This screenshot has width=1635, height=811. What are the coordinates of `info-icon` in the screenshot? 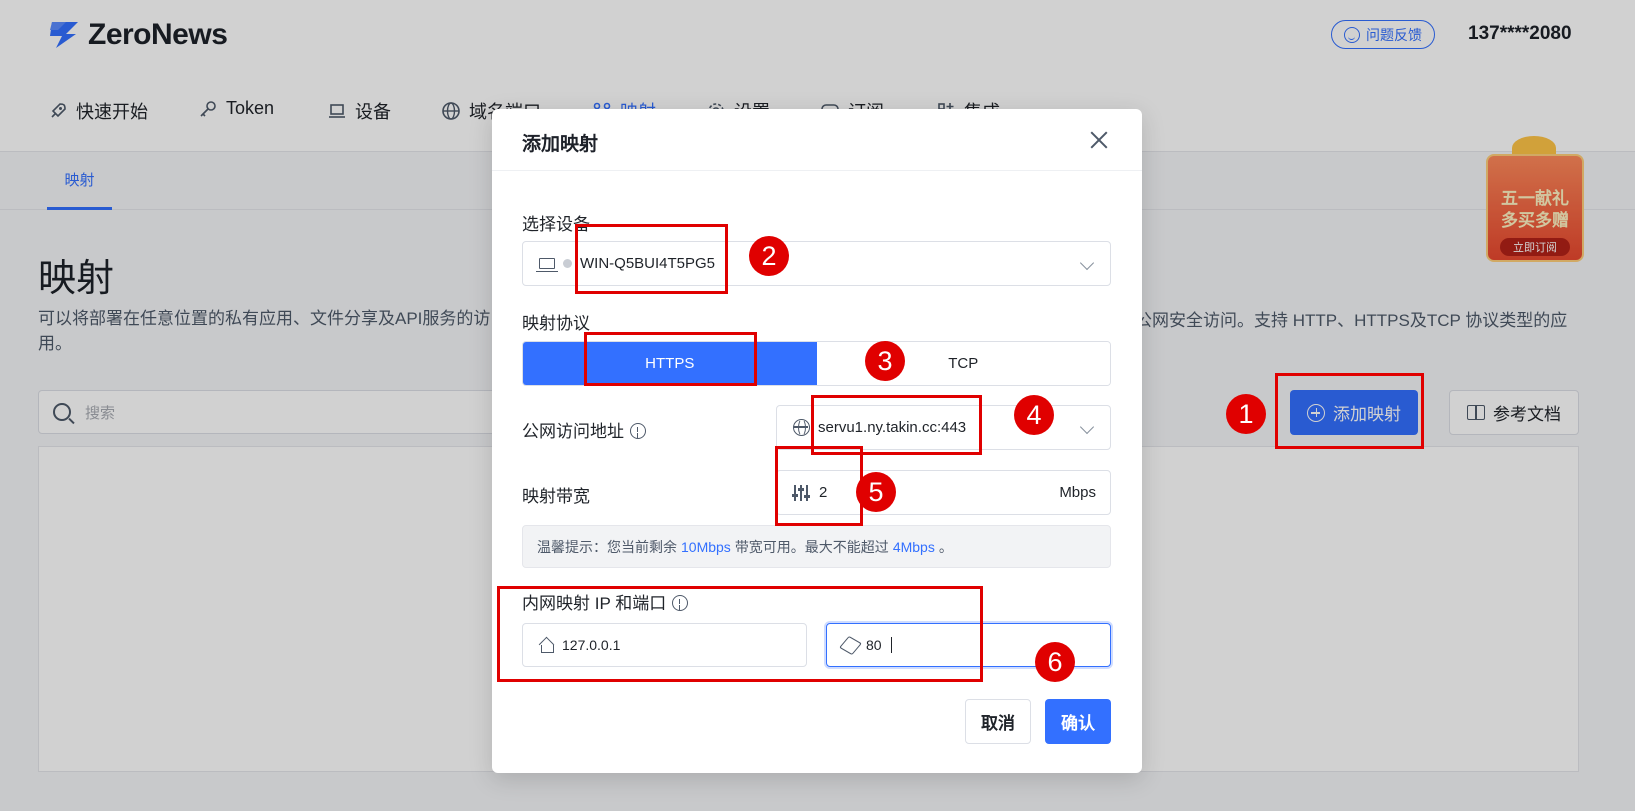 It's located at (638, 431).